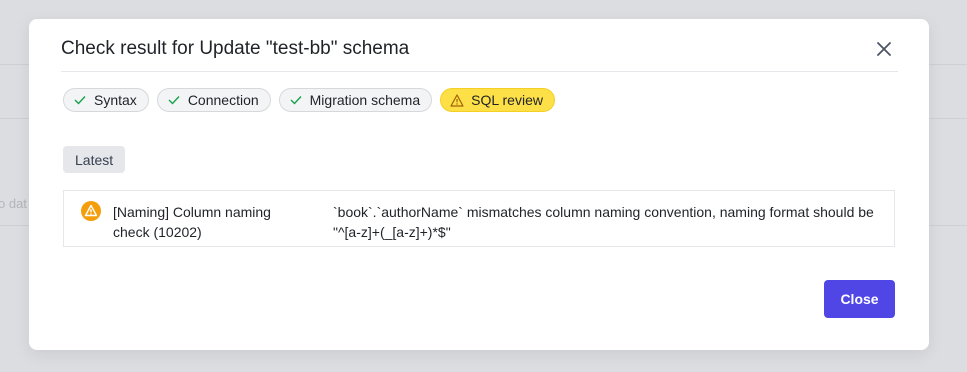 The height and width of the screenshot is (372, 967). I want to click on rule-title: [Naming] Column naming check (10202), so click(192, 222).